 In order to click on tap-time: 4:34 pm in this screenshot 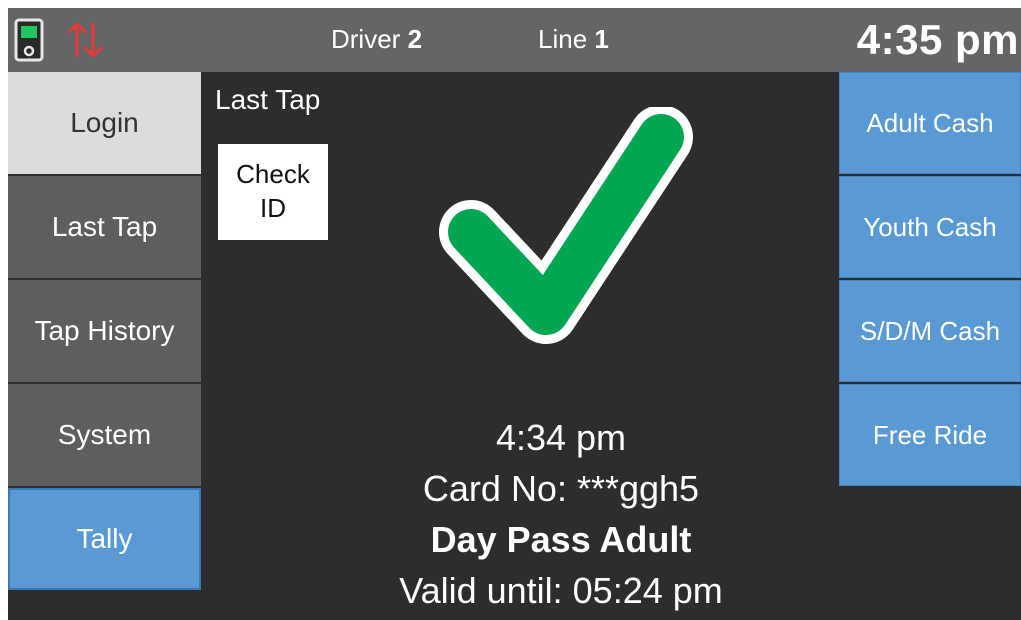, I will do `click(561, 437)`.